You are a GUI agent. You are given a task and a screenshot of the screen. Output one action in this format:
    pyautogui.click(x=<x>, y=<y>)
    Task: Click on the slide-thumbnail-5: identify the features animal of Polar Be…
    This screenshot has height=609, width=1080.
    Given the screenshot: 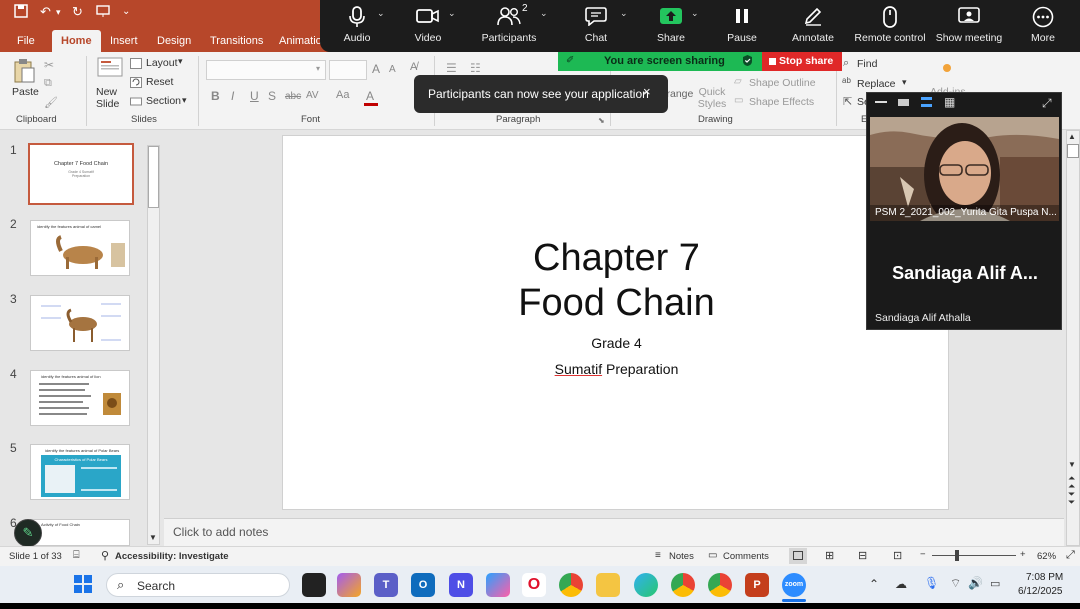 What is the action you would take?
    pyautogui.click(x=80, y=472)
    